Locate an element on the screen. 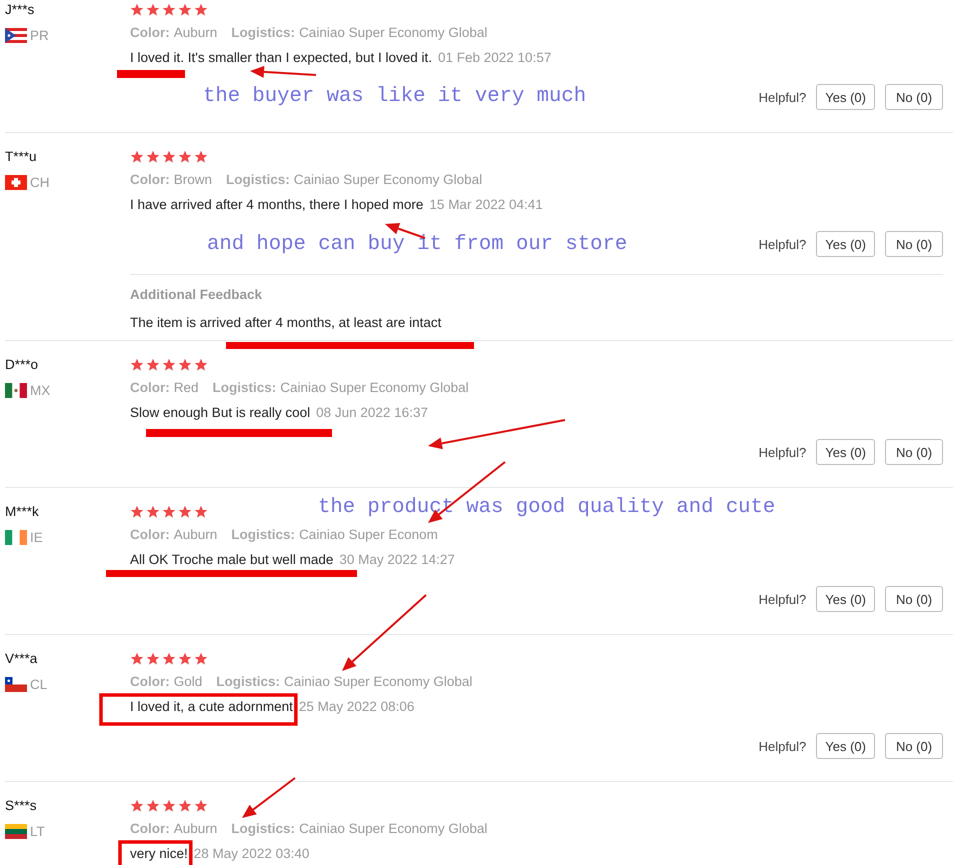 The height and width of the screenshot is (865, 953). country-code: CH is located at coordinates (40, 182).